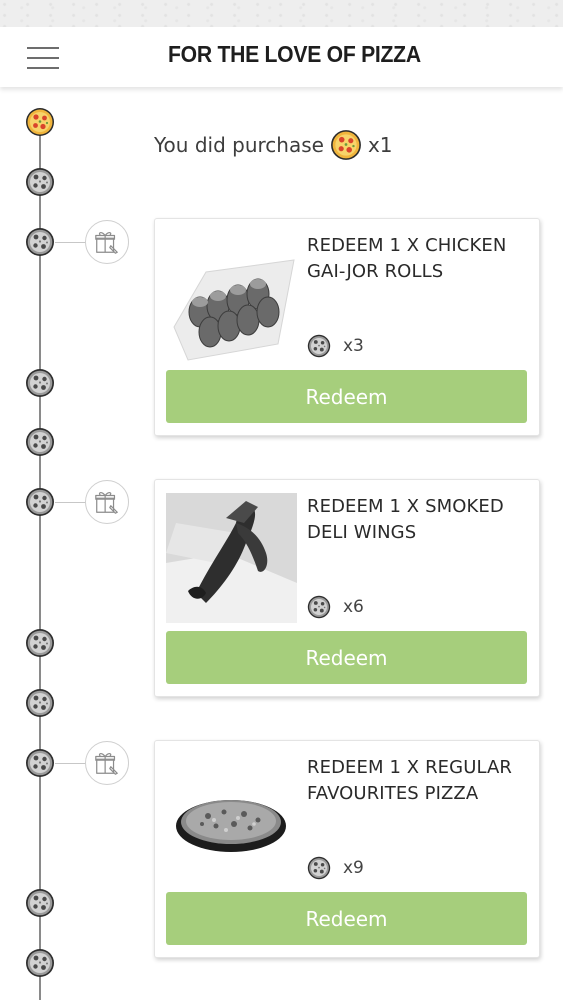 This screenshot has height=1000, width=563. What do you see at coordinates (294, 54) in the screenshot?
I see `page-title: FOR THE LOVE OF PIZZA` at bounding box center [294, 54].